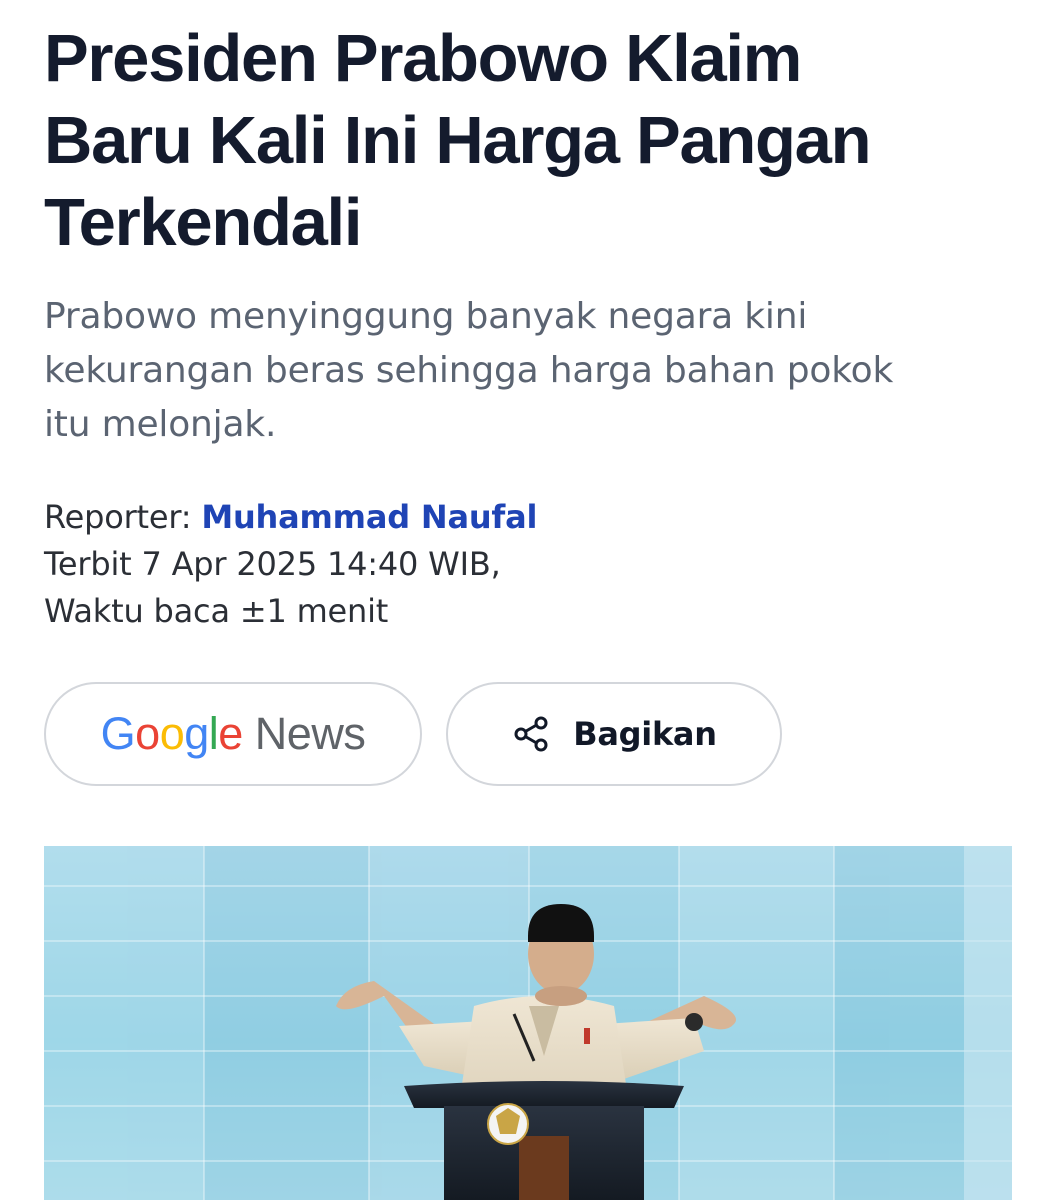 Image resolution: width=1055 pixels, height=1200 pixels. What do you see at coordinates (310, 733) in the screenshot?
I see `news-word: News` at bounding box center [310, 733].